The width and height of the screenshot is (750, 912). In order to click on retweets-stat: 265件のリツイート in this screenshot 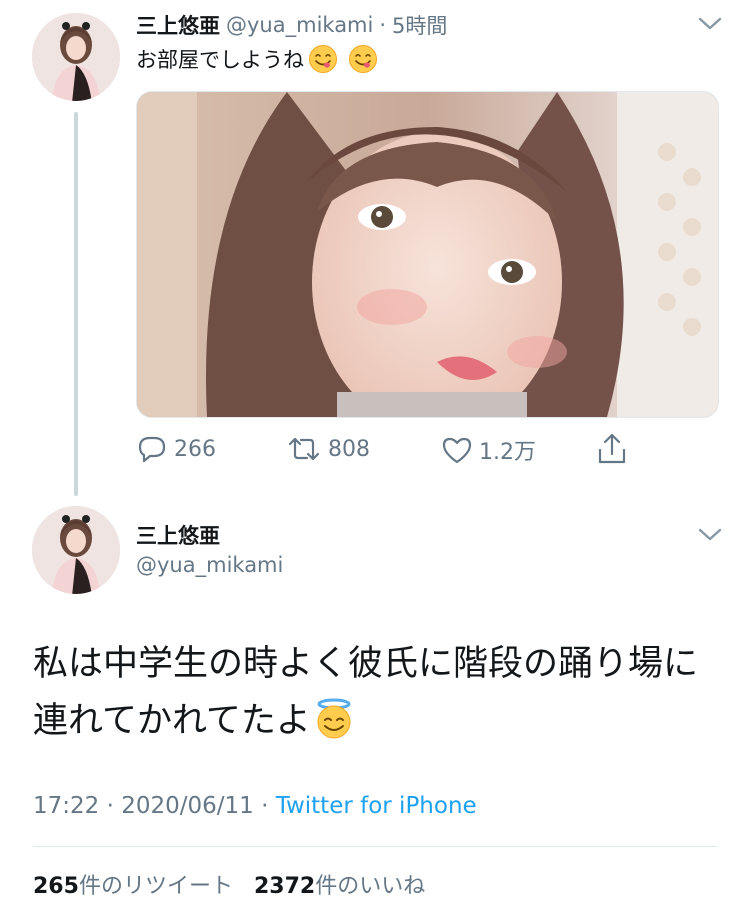, I will do `click(133, 886)`.